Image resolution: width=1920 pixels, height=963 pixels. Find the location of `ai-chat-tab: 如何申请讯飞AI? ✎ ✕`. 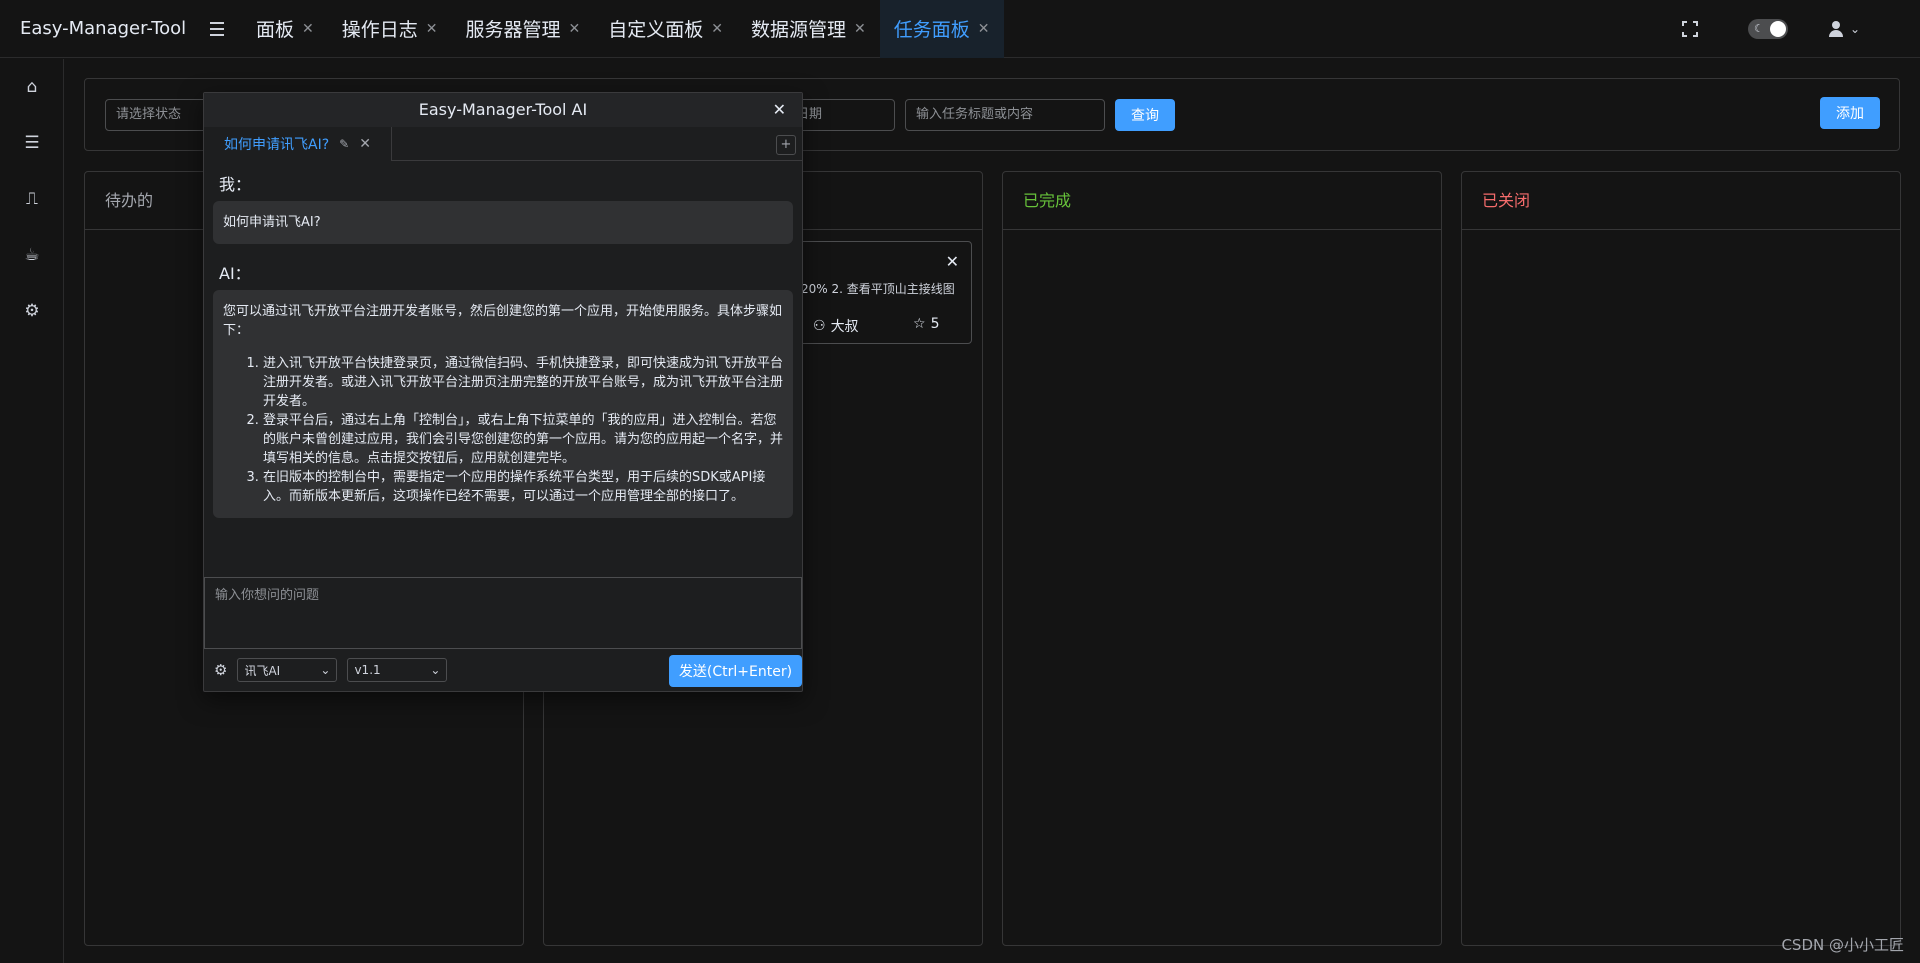

ai-chat-tab: 如何申请讯飞AI? ✎ ✕ is located at coordinates (298, 144).